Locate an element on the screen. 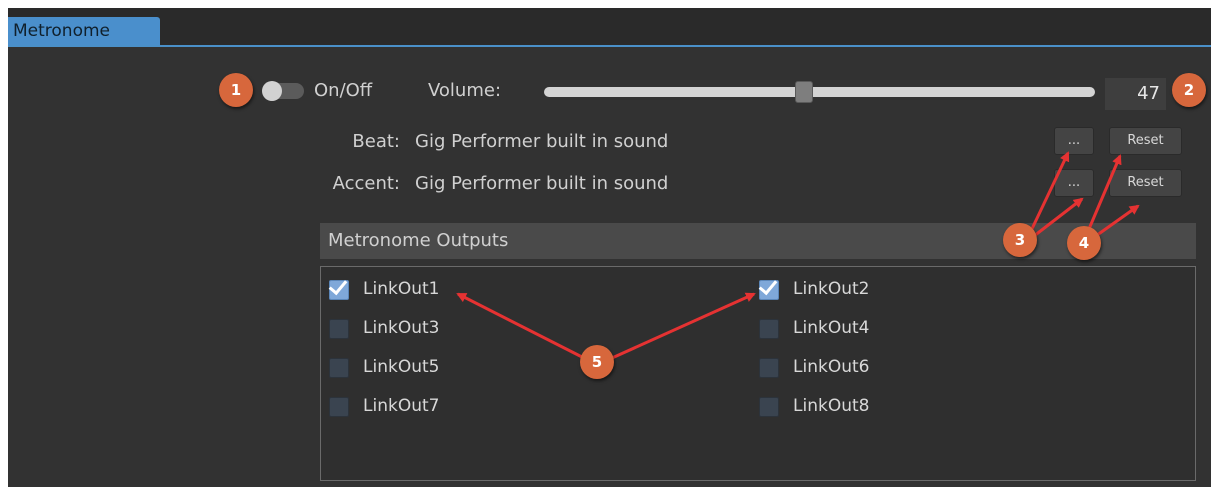 The width and height of the screenshot is (1211, 487). accent-label: Accent: is located at coordinates (366, 183).